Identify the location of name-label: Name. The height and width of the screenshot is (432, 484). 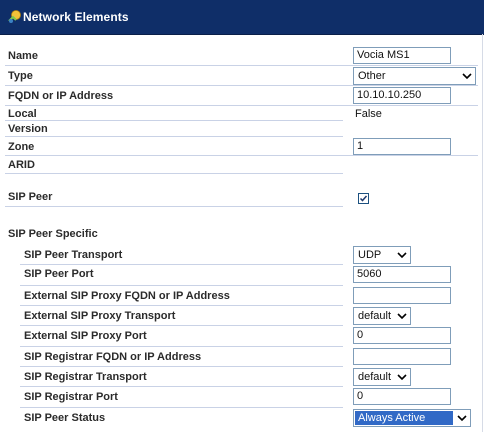
(23, 56).